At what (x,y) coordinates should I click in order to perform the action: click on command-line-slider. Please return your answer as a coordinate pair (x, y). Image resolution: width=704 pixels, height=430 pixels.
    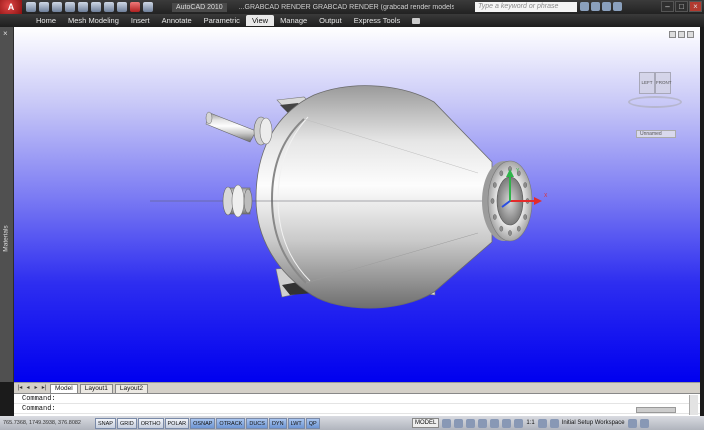
    Looking at the image, I should click on (656, 410).